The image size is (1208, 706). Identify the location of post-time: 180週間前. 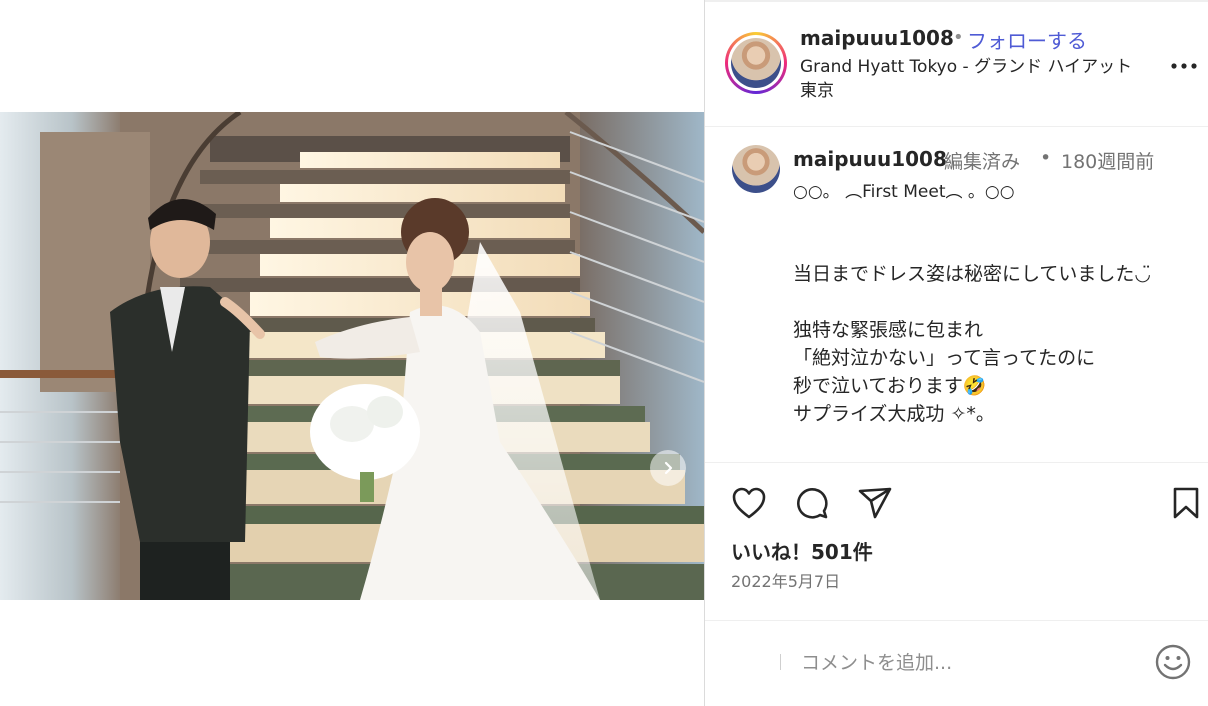
(1107, 160).